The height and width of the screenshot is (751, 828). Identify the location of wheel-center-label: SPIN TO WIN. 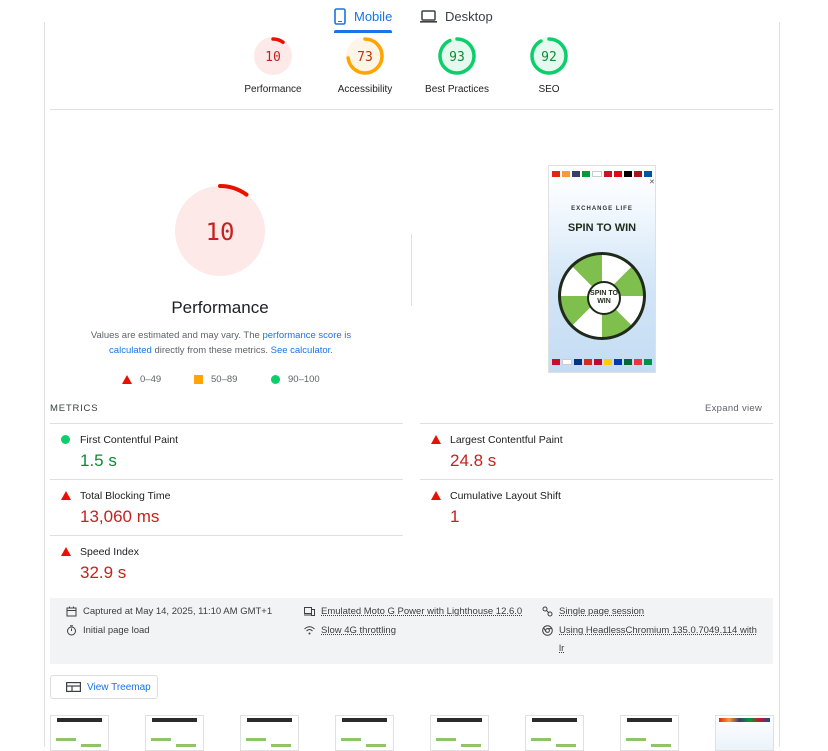
(604, 297).